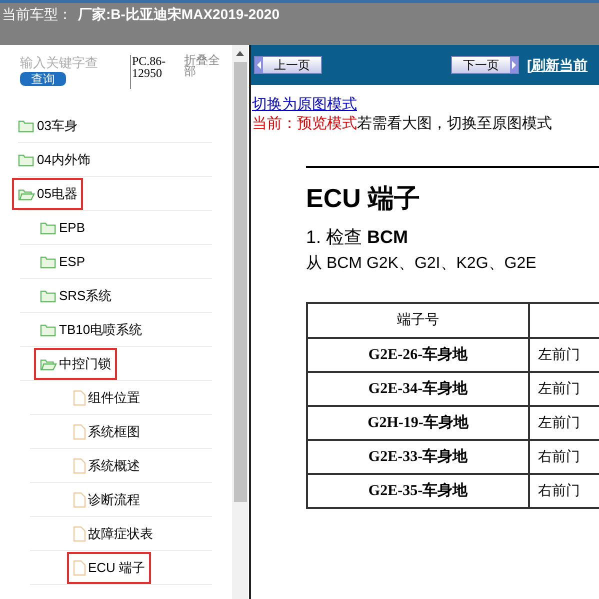 This screenshot has width=599, height=599. I want to click on scrollbar, so click(240, 322).